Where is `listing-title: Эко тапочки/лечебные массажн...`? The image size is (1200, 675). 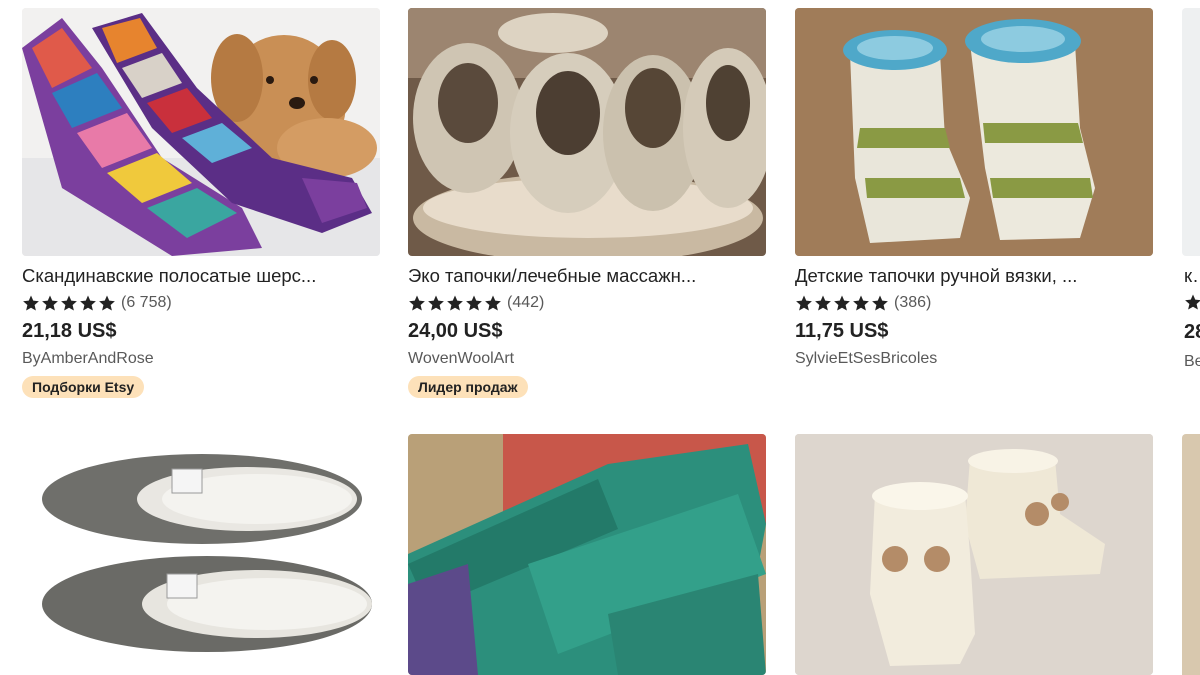
listing-title: Эко тапочки/лечебные массажн... is located at coordinates (584, 276).